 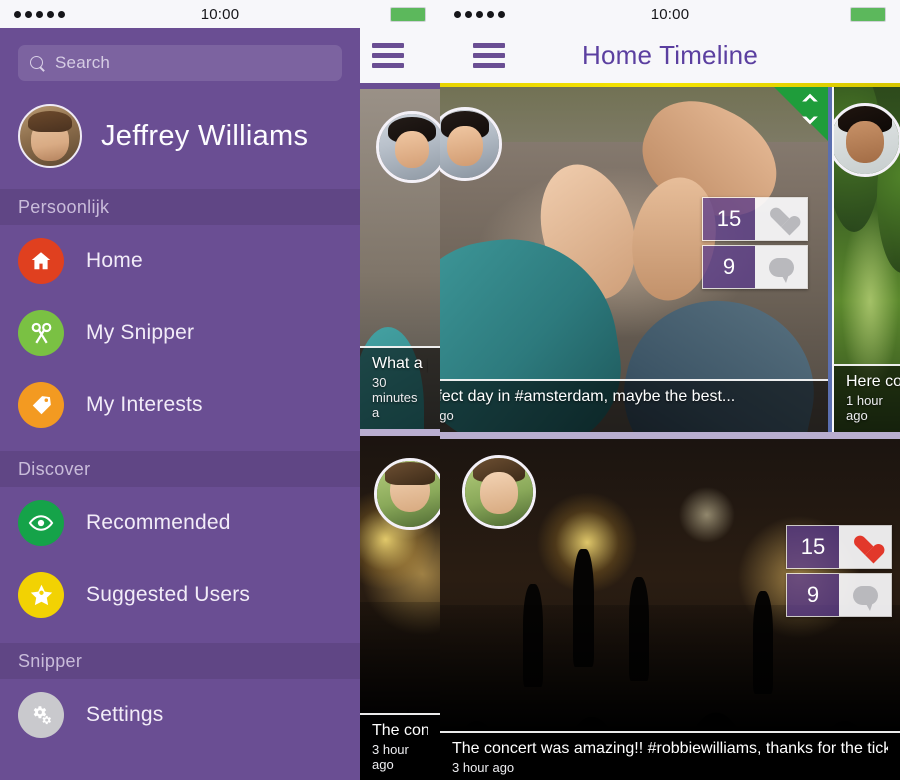 What do you see at coordinates (873, 381) in the screenshot?
I see `post-caption-text: Here con` at bounding box center [873, 381].